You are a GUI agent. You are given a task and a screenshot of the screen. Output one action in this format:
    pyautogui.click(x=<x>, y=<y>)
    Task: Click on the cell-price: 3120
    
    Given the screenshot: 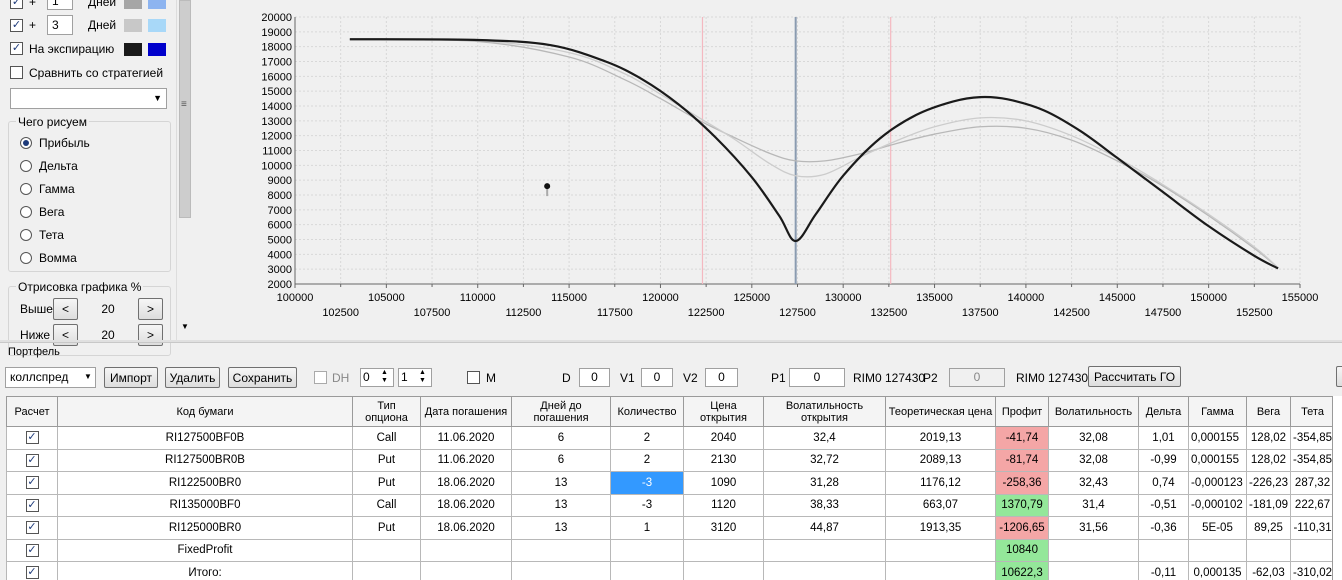 What is the action you would take?
    pyautogui.click(x=723, y=528)
    